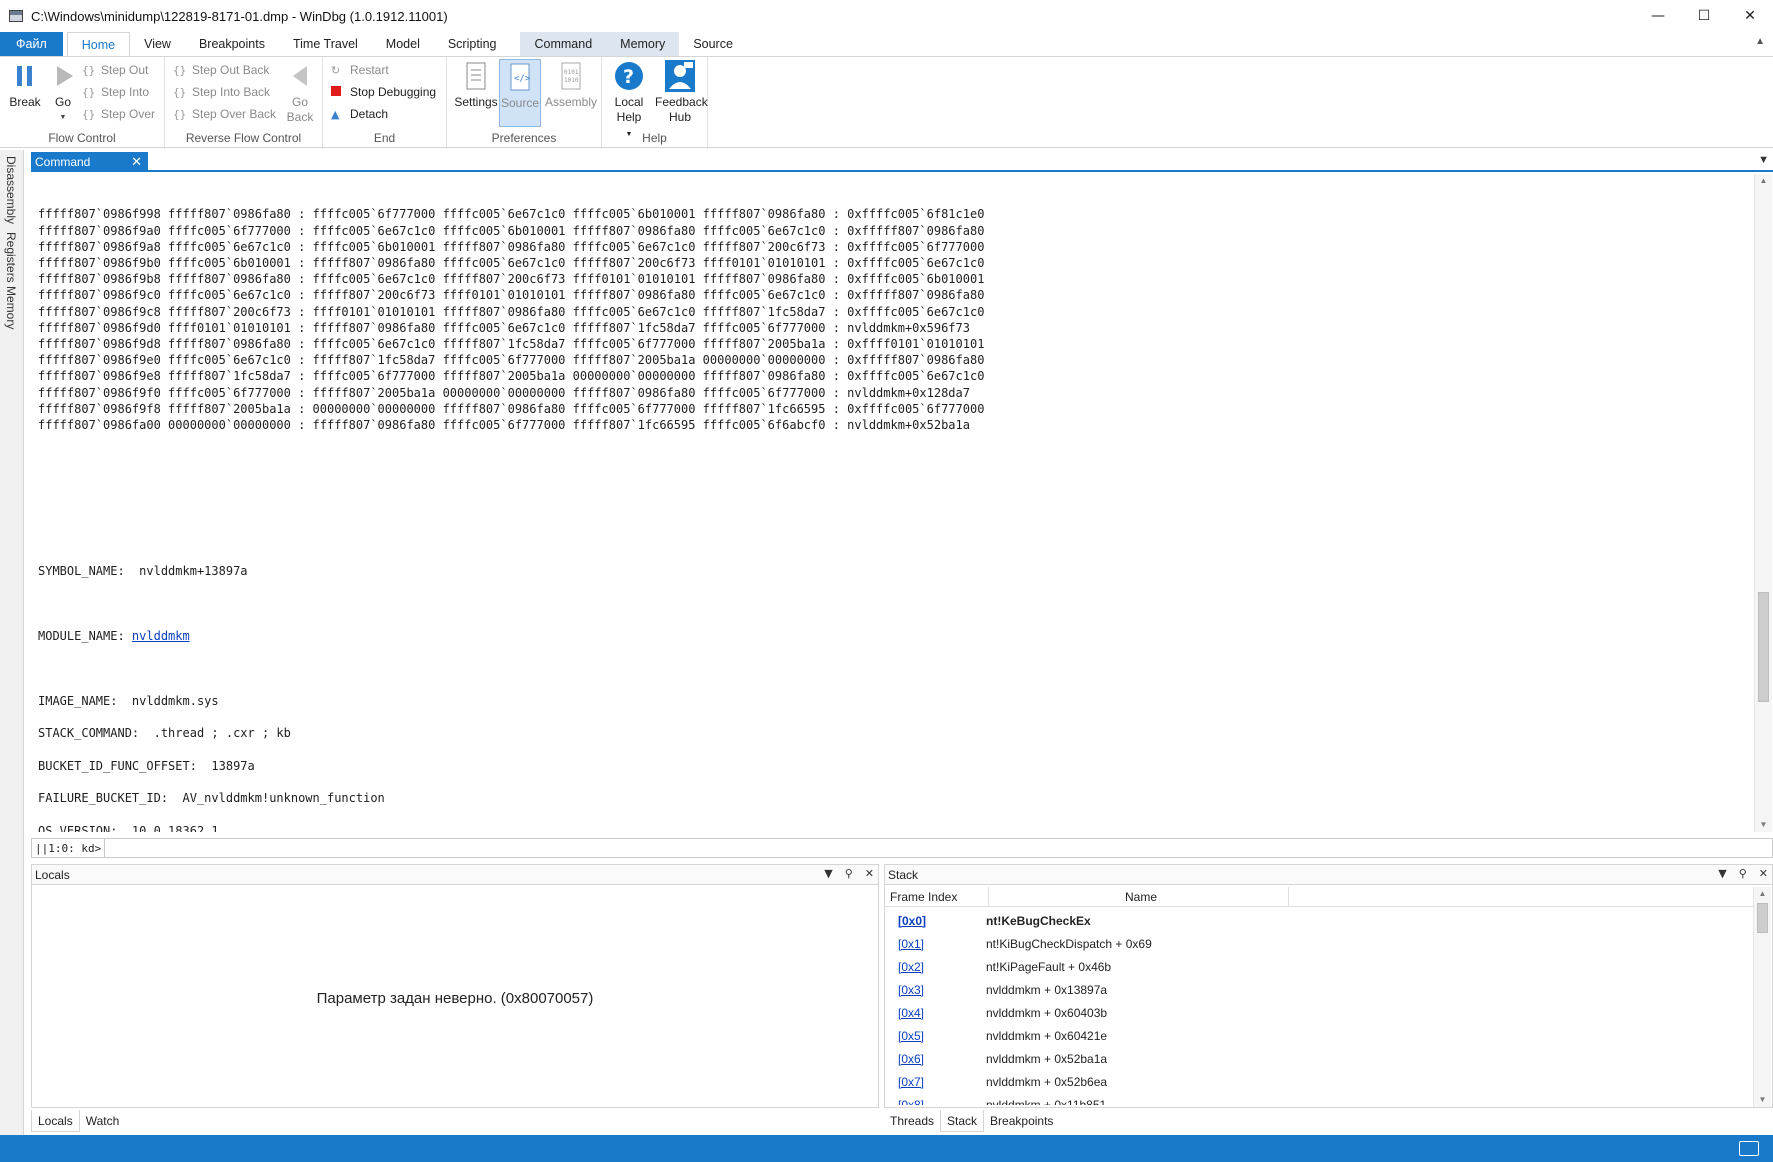 This screenshot has width=1773, height=1162. I want to click on step-out-back-button: {} Step Out Back, so click(221, 70).